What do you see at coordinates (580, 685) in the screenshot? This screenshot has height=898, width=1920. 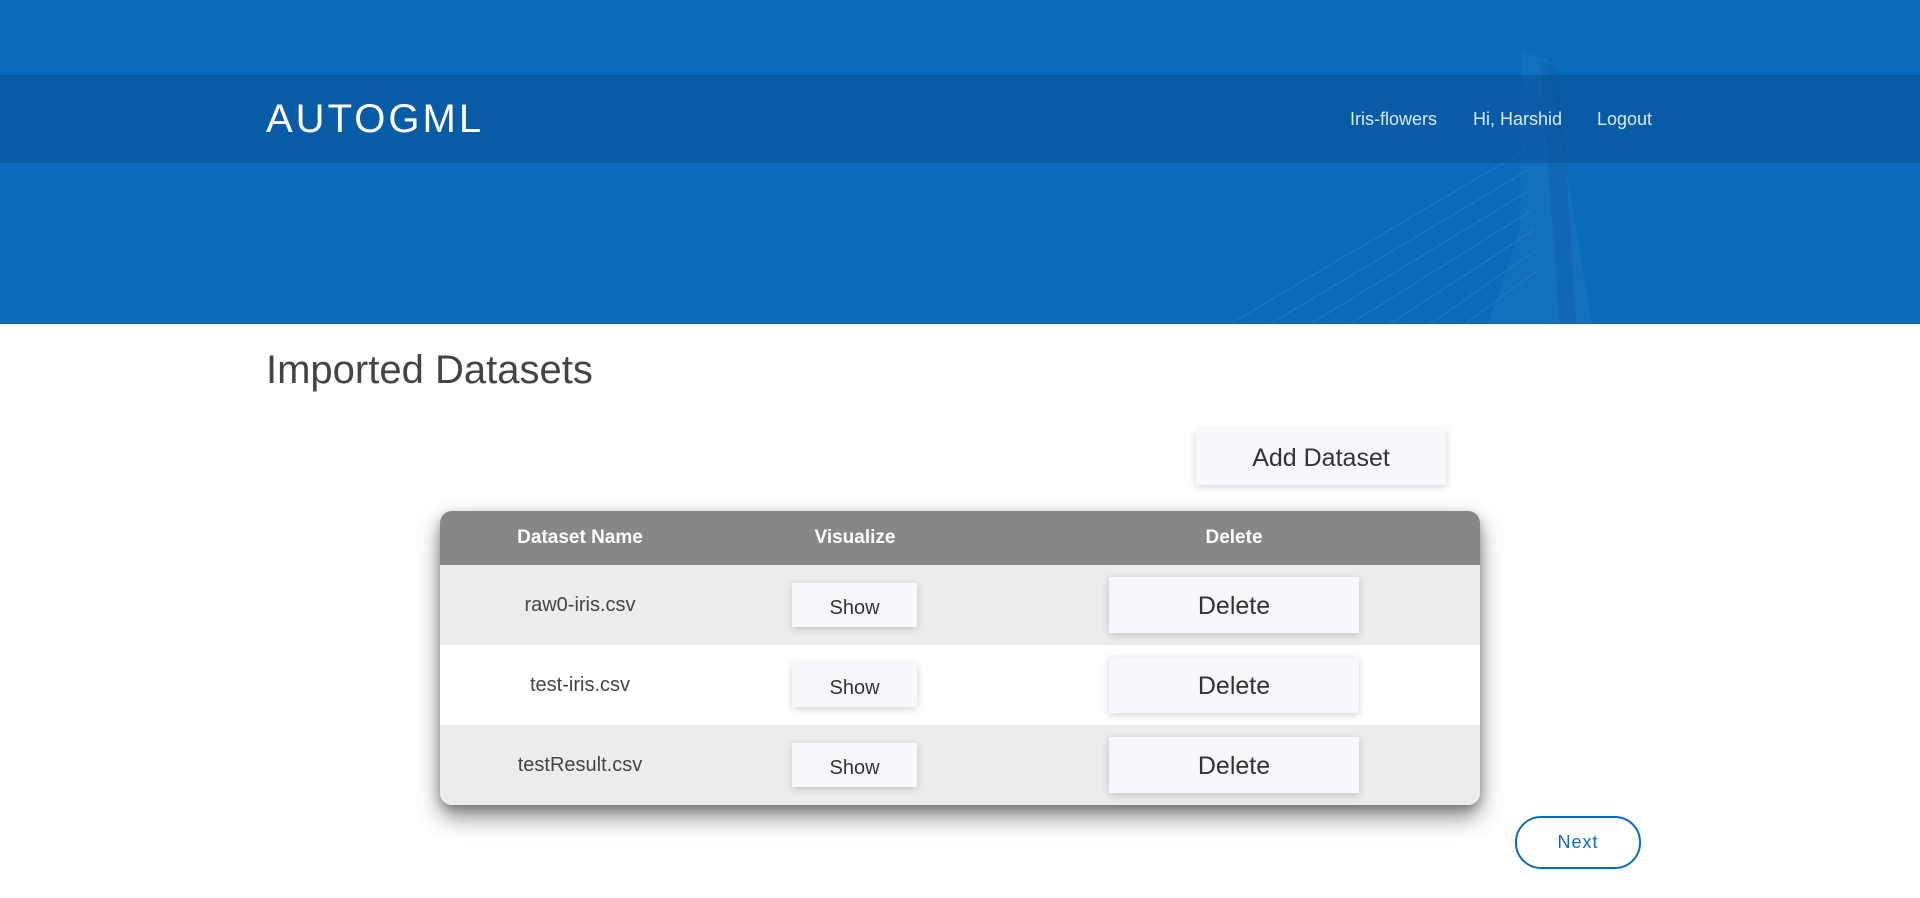 I see `dataset-name-cell: test-iris.csv` at bounding box center [580, 685].